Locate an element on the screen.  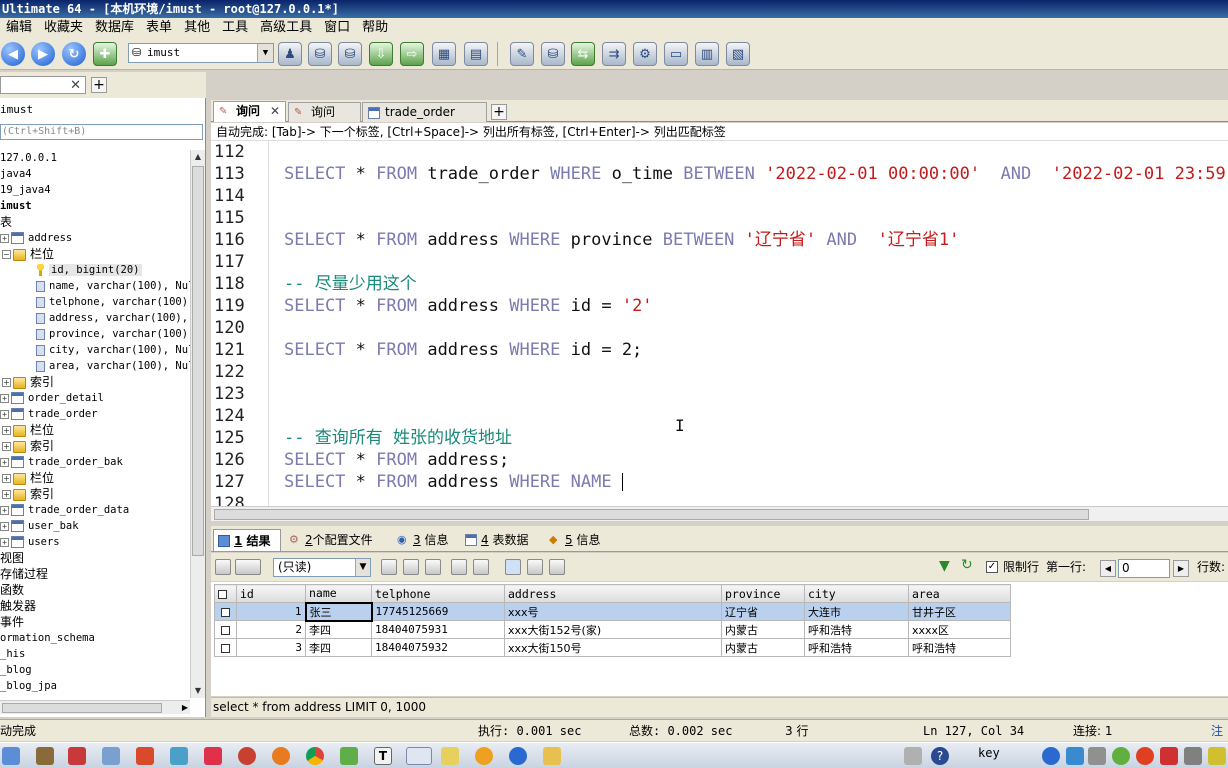
duplicate-row-icon is located at coordinates (411, 567).